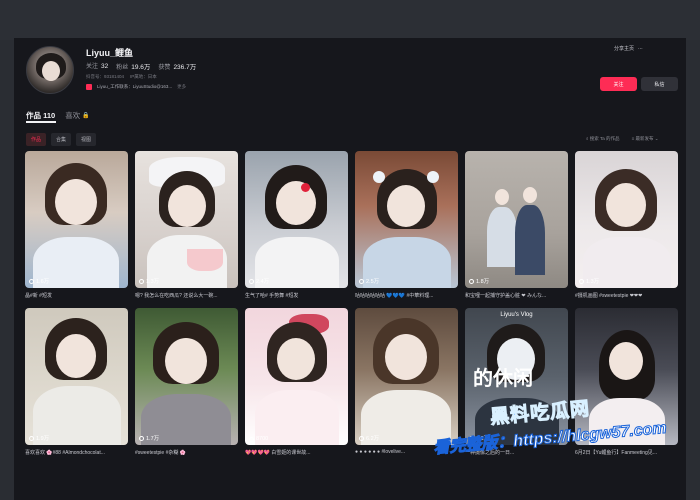 The height and width of the screenshot is (500, 700). I want to click on vlog-overlay-text: 的休闲, so click(503, 379).